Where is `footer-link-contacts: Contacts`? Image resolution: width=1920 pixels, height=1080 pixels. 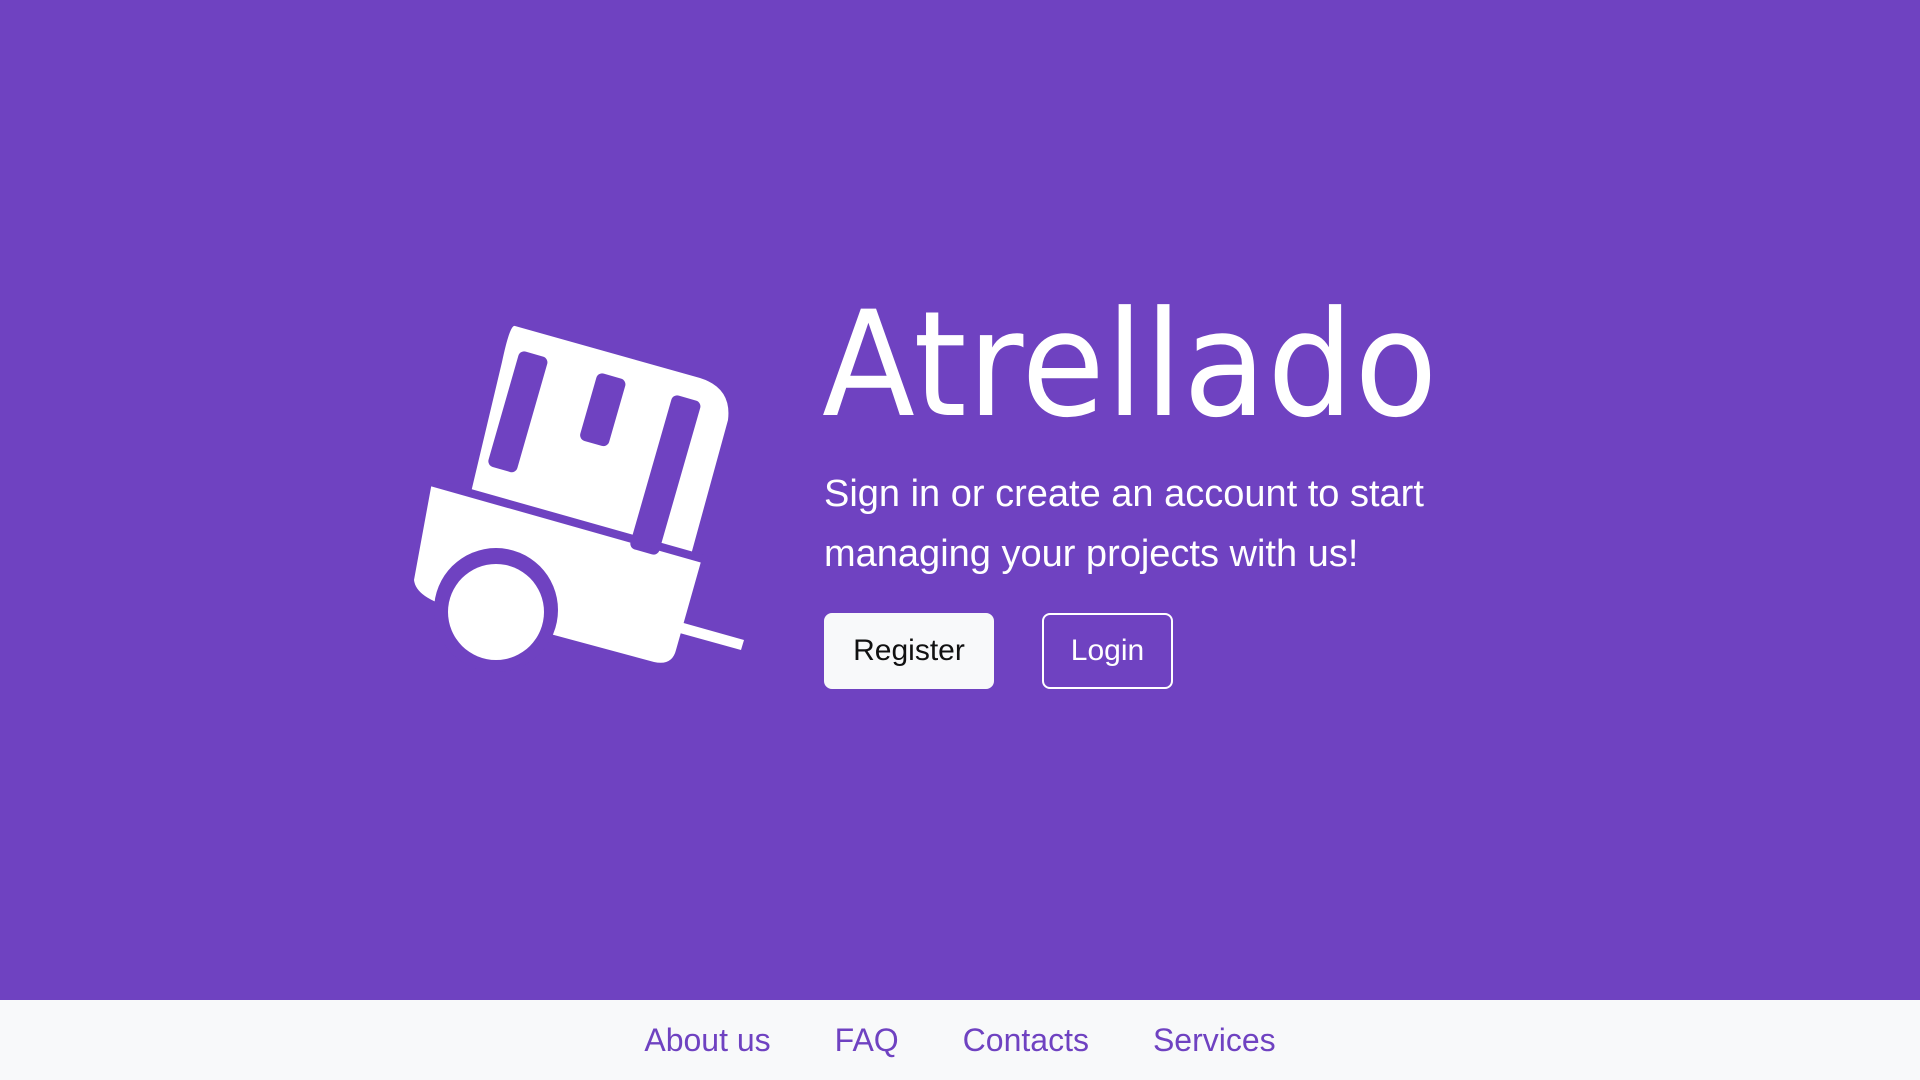
footer-link-contacts: Contacts is located at coordinates (1026, 1040).